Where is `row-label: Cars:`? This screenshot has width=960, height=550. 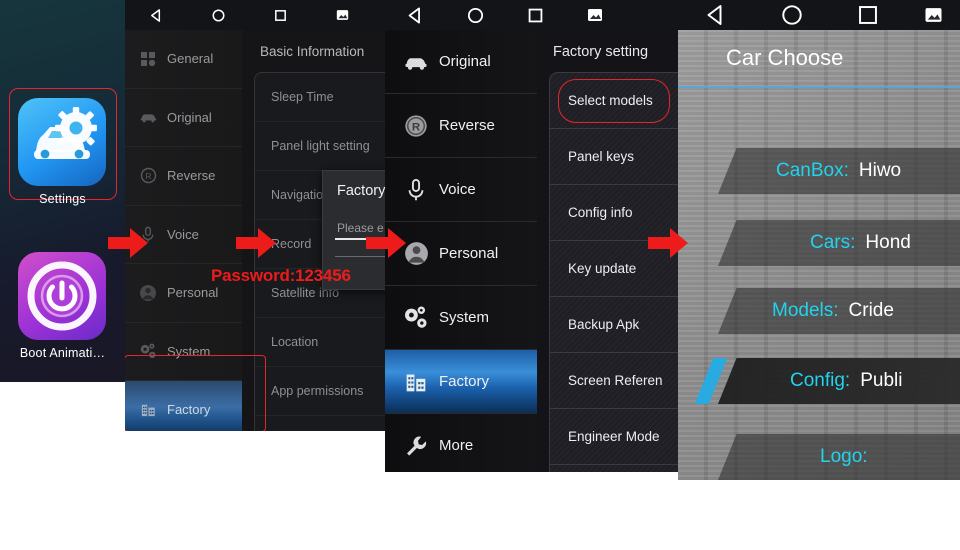 row-label: Cars: is located at coordinates (833, 242).